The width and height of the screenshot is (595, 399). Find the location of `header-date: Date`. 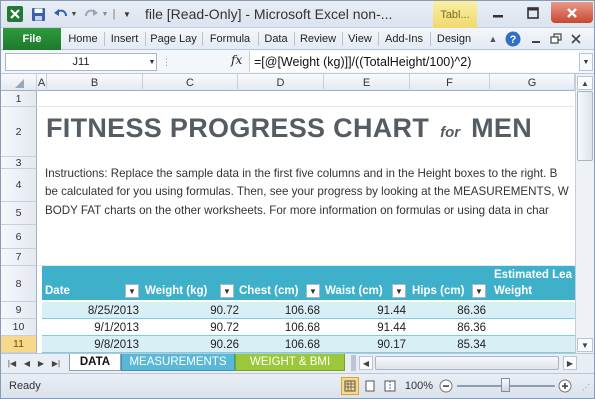

header-date: Date is located at coordinates (80, 291).